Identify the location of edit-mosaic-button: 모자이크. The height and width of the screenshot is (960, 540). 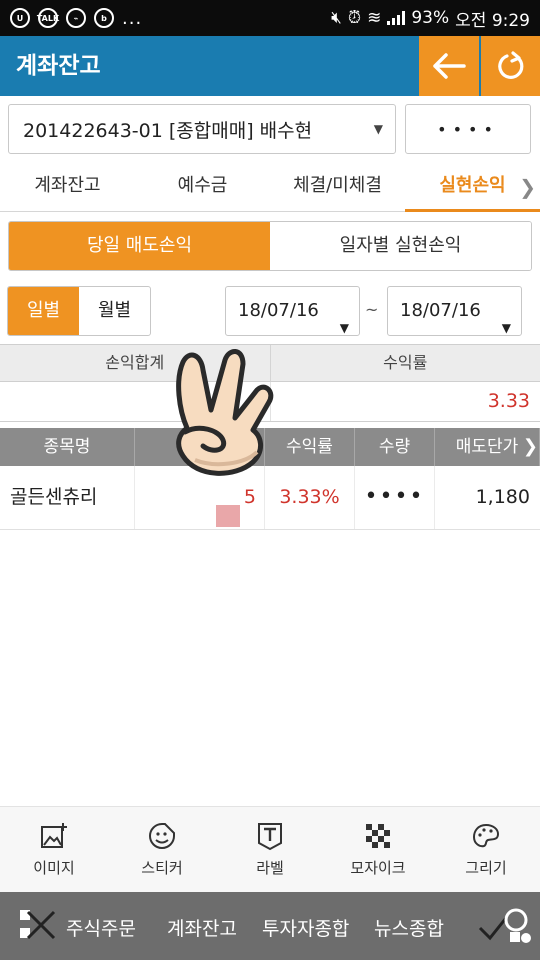
(378, 849).